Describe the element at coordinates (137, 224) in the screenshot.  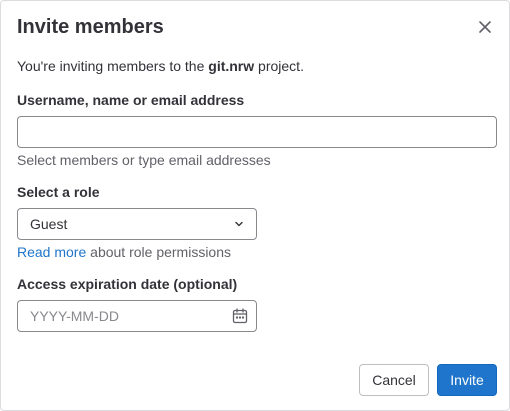
I see `role-select: Guest` at that location.